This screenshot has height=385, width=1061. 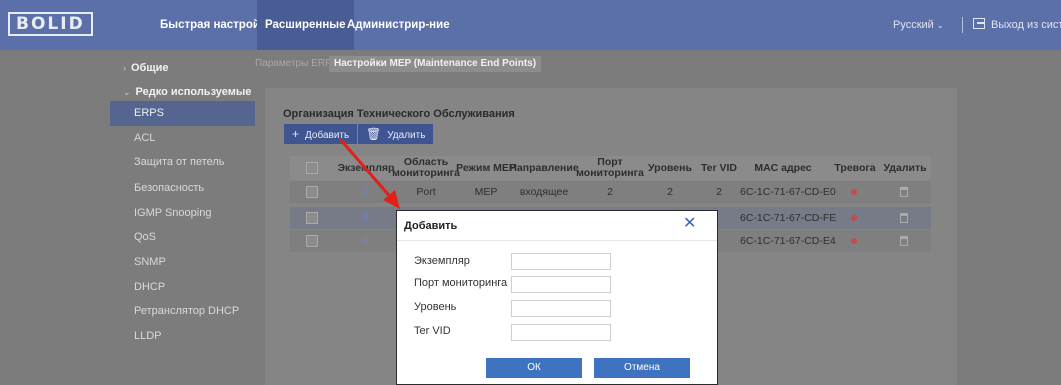 What do you see at coordinates (788, 241) in the screenshot?
I see `row-mac: 6C-1C-71-67-CD-E4` at bounding box center [788, 241].